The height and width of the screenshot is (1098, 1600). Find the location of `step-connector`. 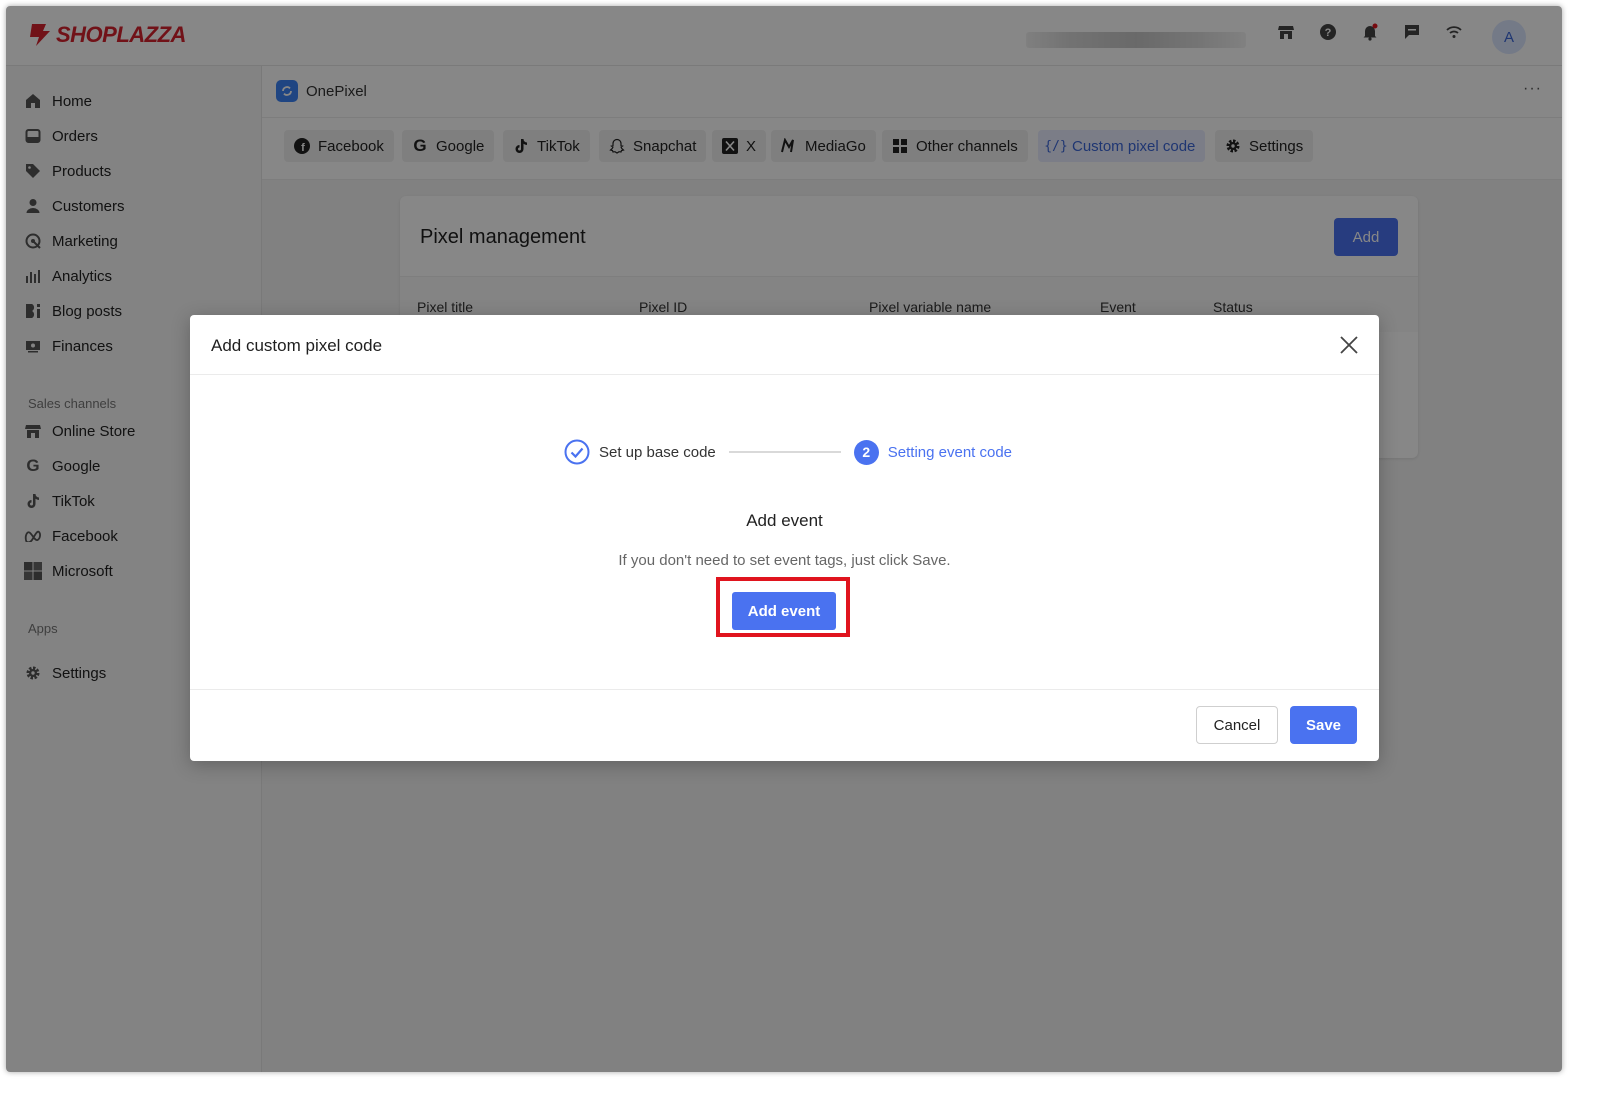

step-connector is located at coordinates (784, 452).